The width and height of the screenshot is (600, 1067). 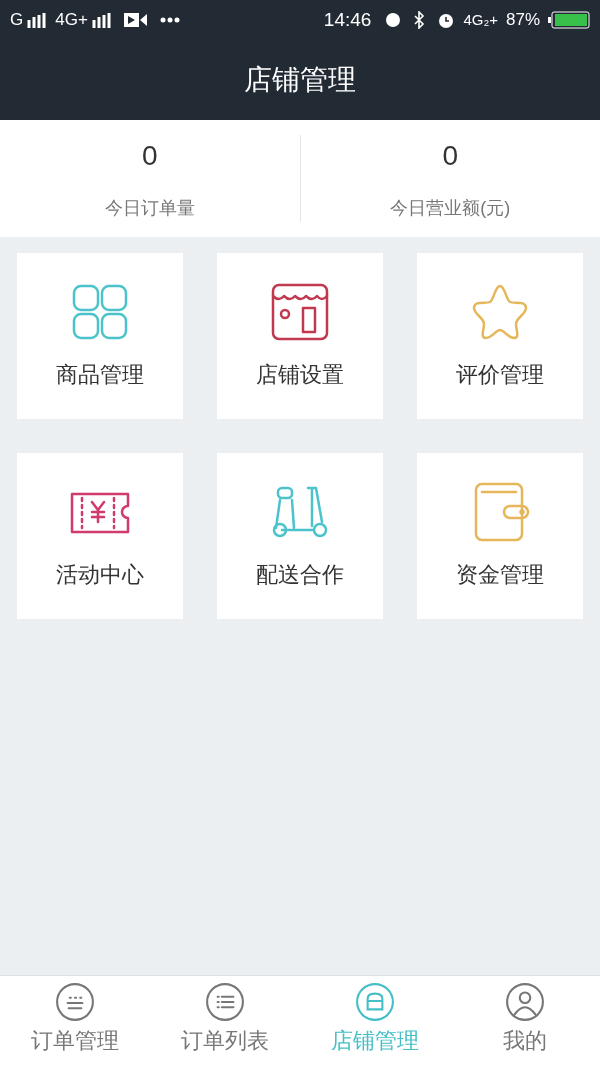 What do you see at coordinates (300, 336) in the screenshot?
I see `menu-tile: 店铺设置` at bounding box center [300, 336].